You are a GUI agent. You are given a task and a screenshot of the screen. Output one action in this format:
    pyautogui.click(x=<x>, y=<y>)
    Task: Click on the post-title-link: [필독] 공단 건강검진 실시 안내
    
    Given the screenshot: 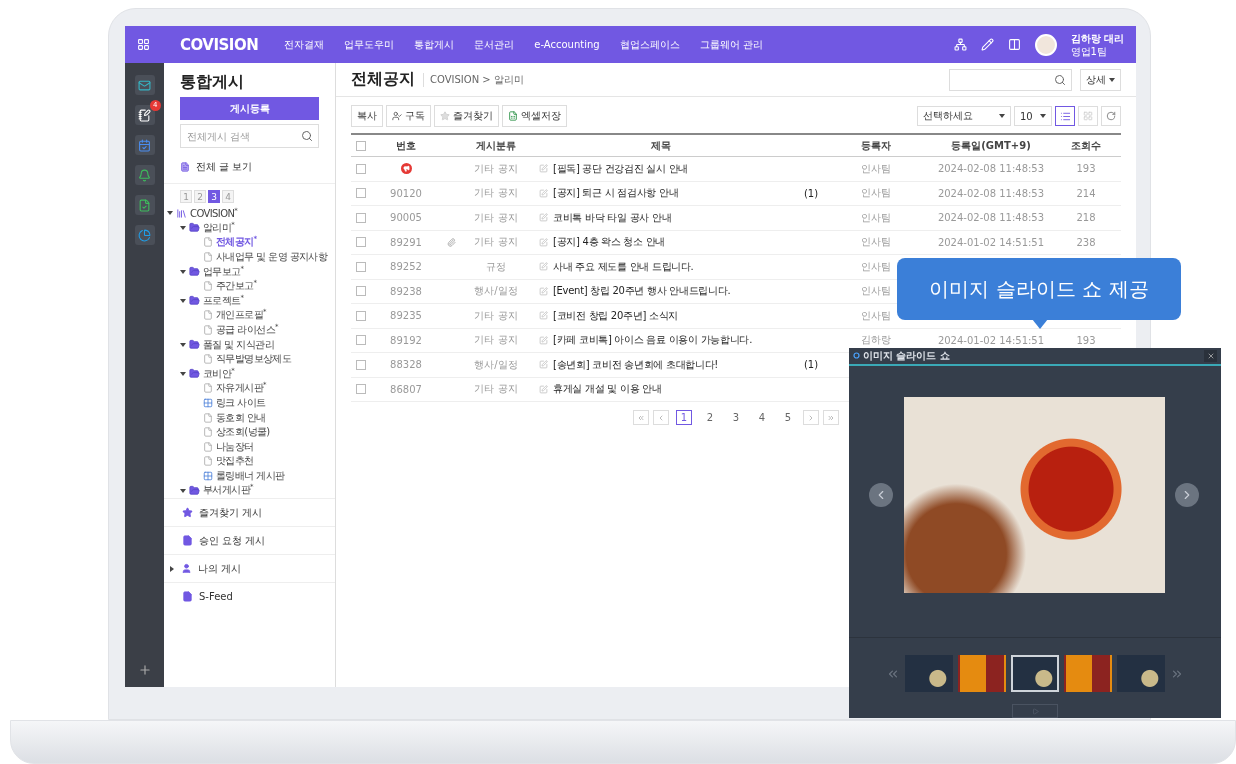 What is the action you would take?
    pyautogui.click(x=621, y=168)
    